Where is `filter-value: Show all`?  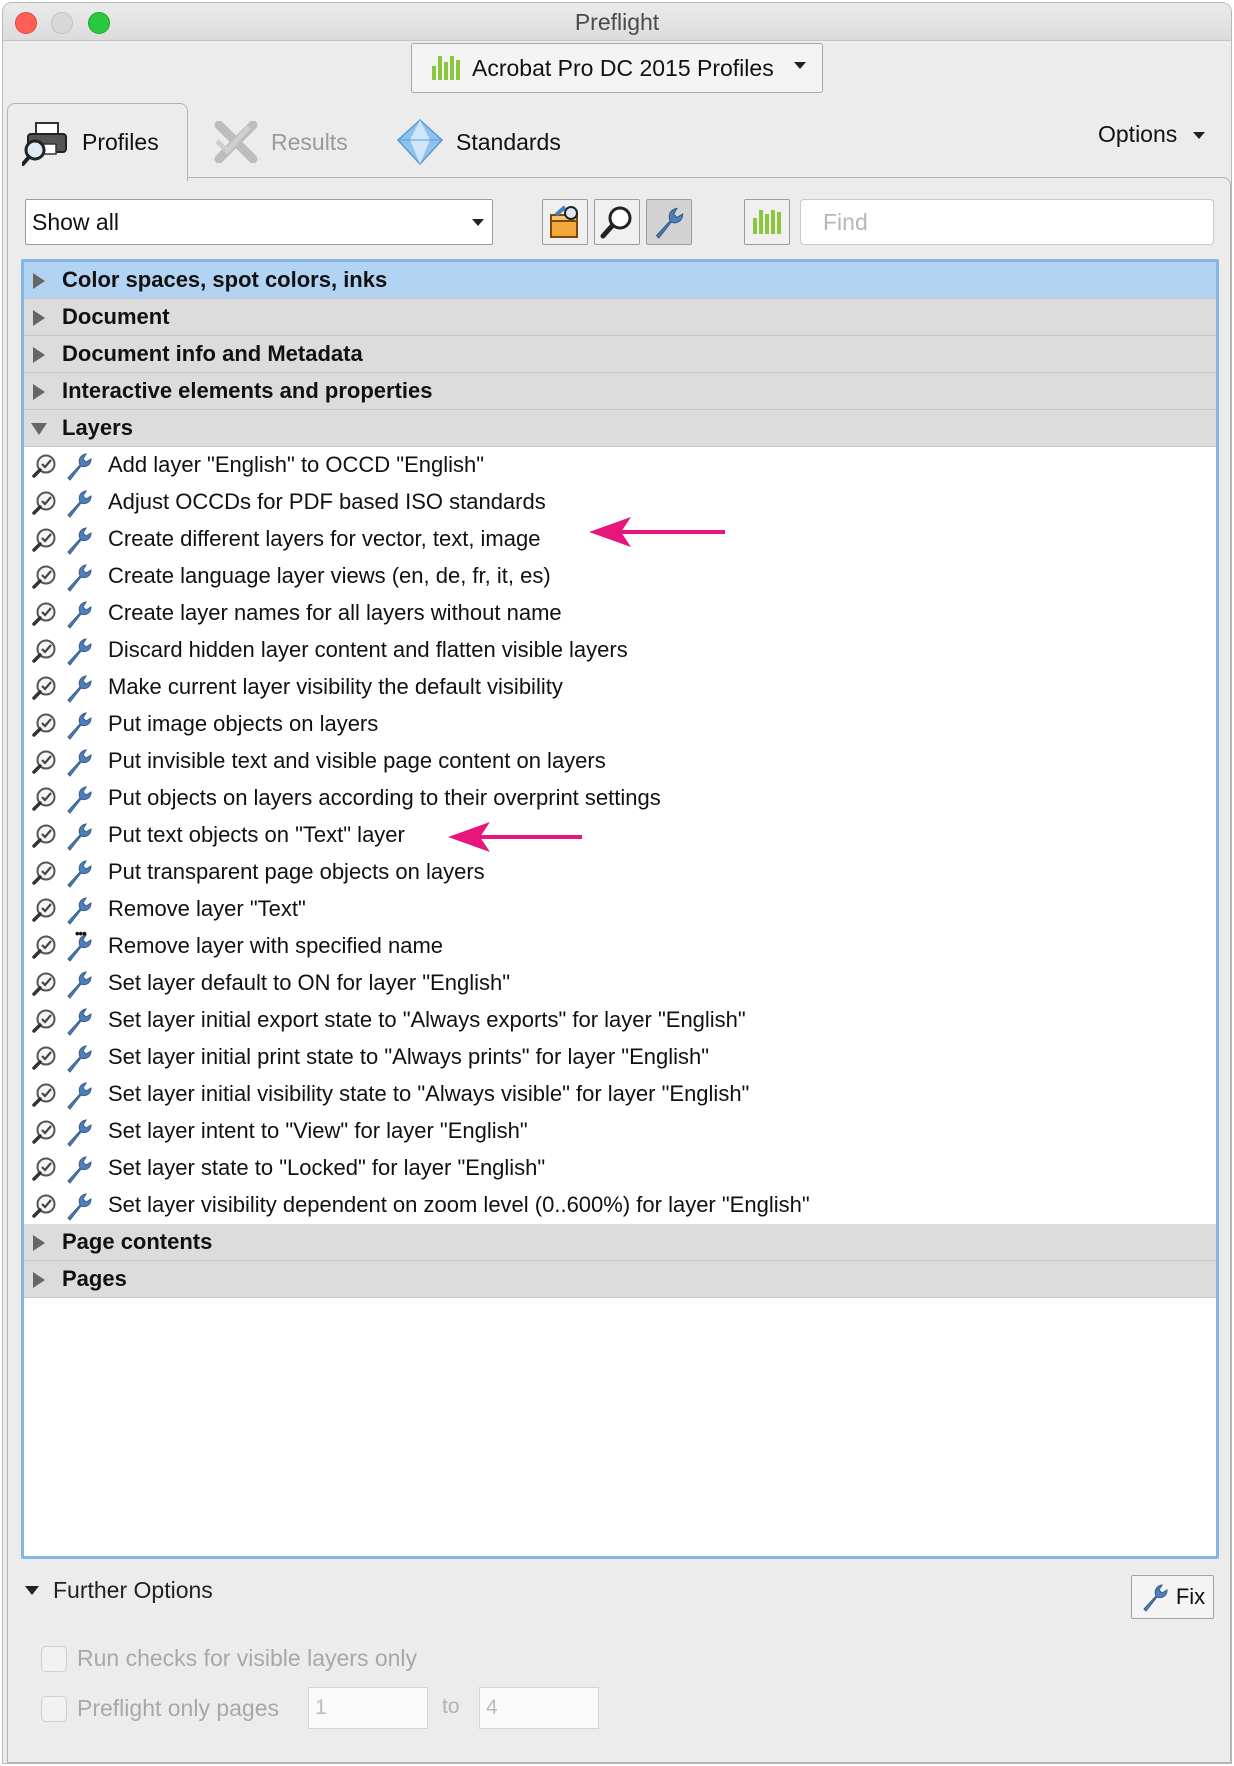
filter-value: Show all is located at coordinates (75, 221).